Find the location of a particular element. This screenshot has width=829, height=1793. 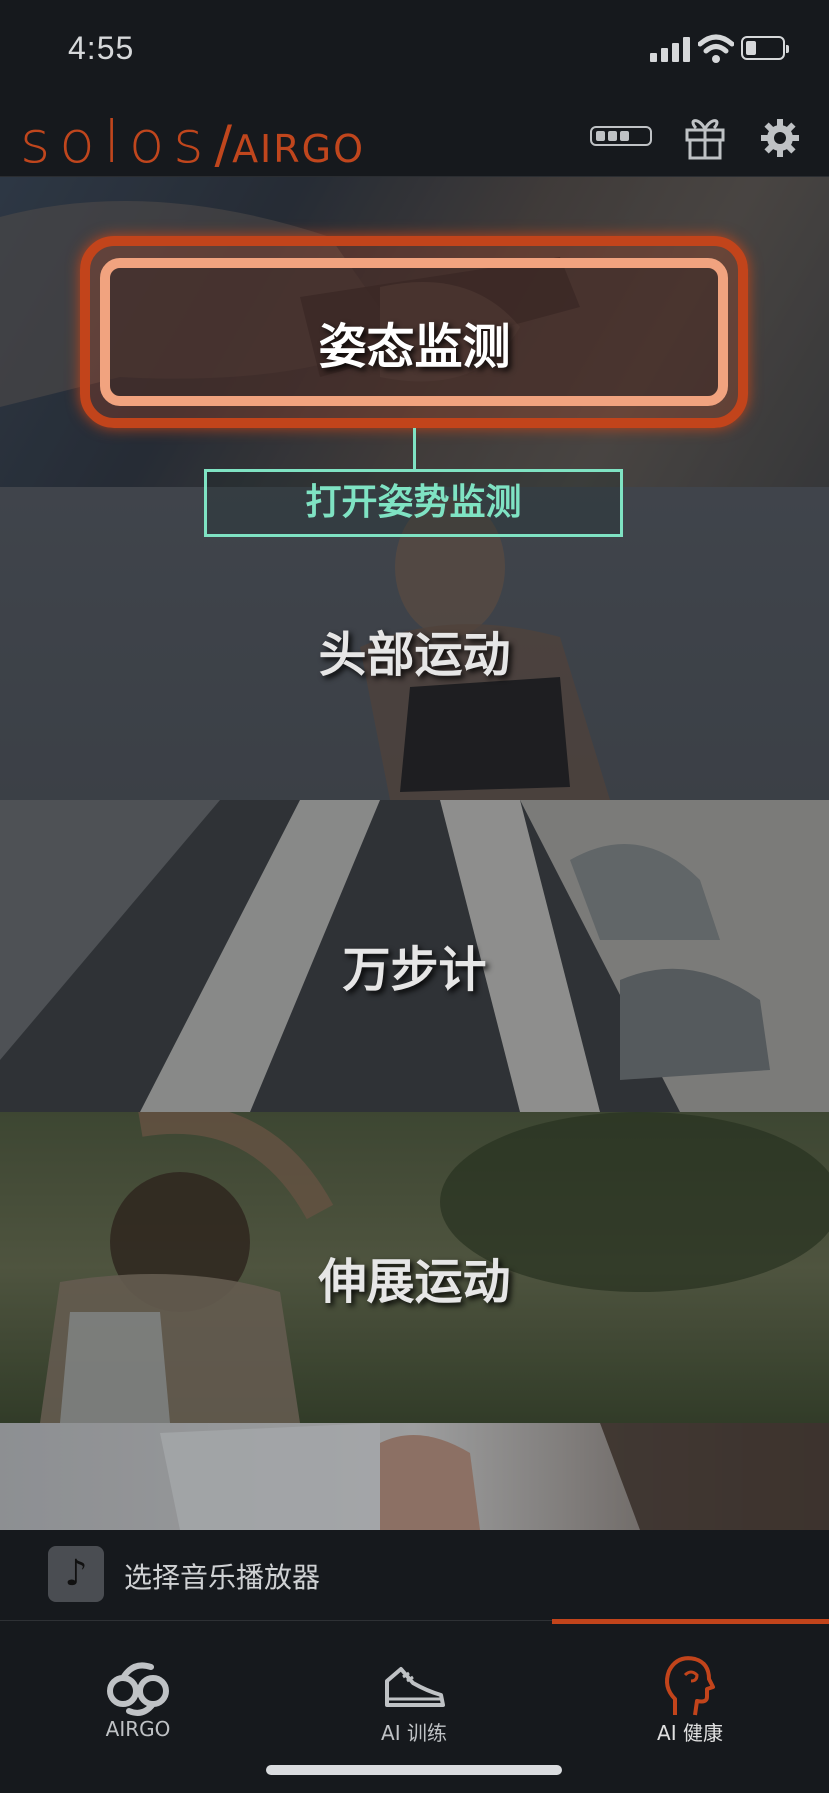

brand-logo: solos / AIRGO is located at coordinates (192, 142).